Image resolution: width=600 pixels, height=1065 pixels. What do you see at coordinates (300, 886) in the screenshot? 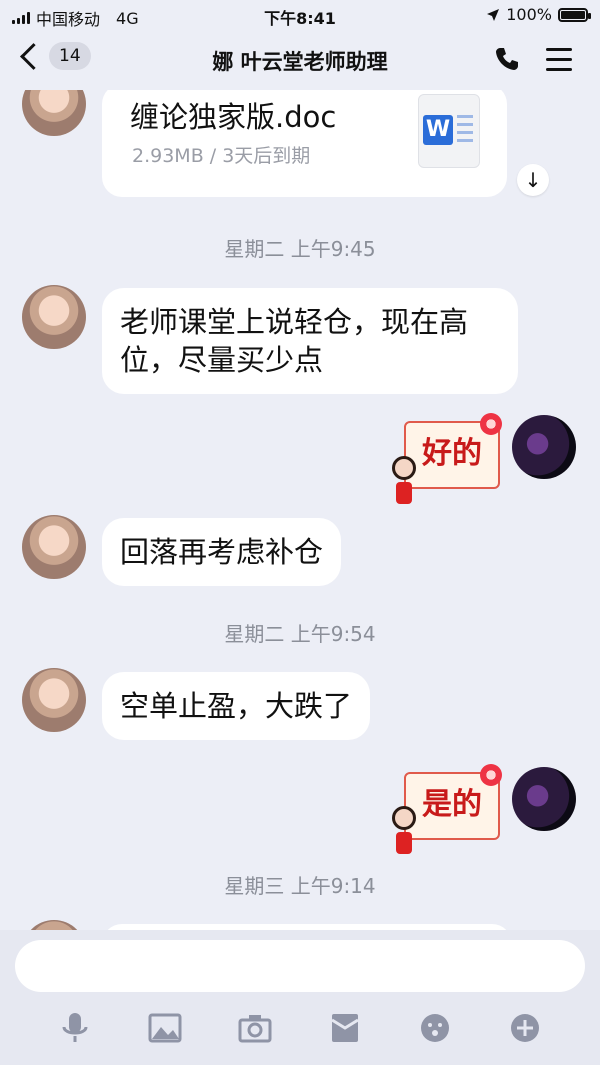
I see `timestamp: 星期三 上午9:14` at bounding box center [300, 886].